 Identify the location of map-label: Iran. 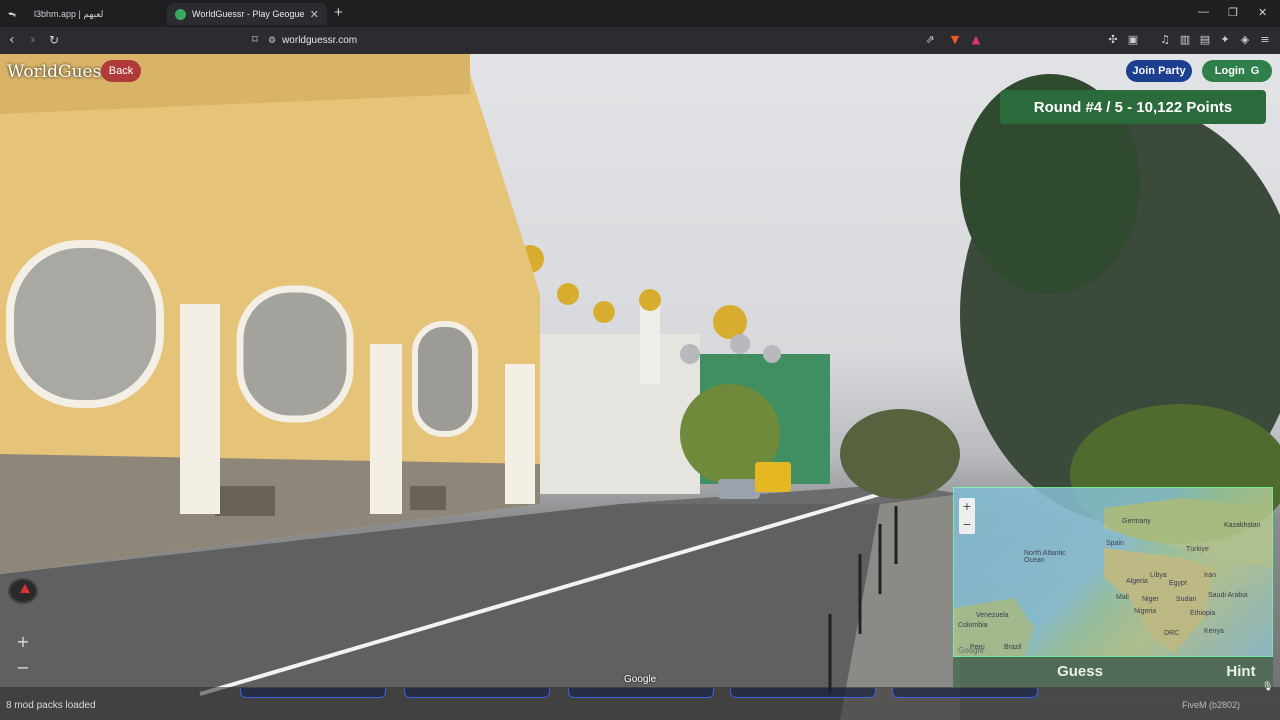
(1210, 575).